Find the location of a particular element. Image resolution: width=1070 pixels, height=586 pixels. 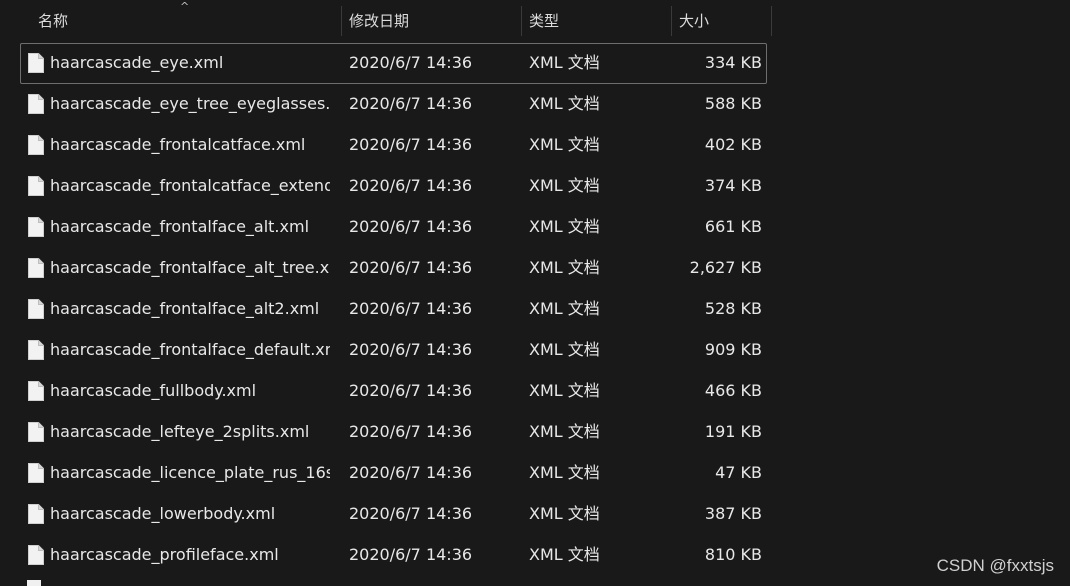

file-size: 466 KB is located at coordinates (733, 390).